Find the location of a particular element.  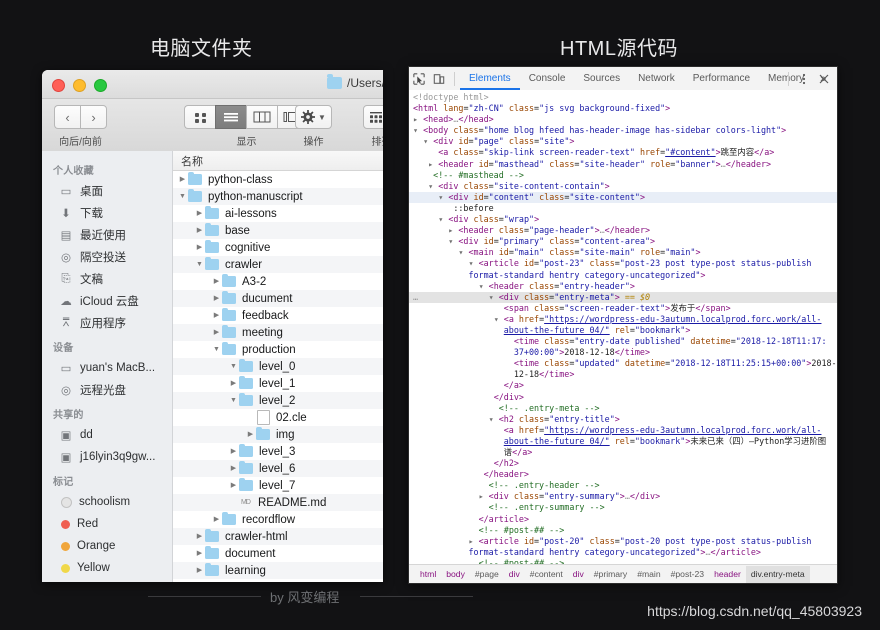

breadcrumb-item: header is located at coordinates (727, 574).